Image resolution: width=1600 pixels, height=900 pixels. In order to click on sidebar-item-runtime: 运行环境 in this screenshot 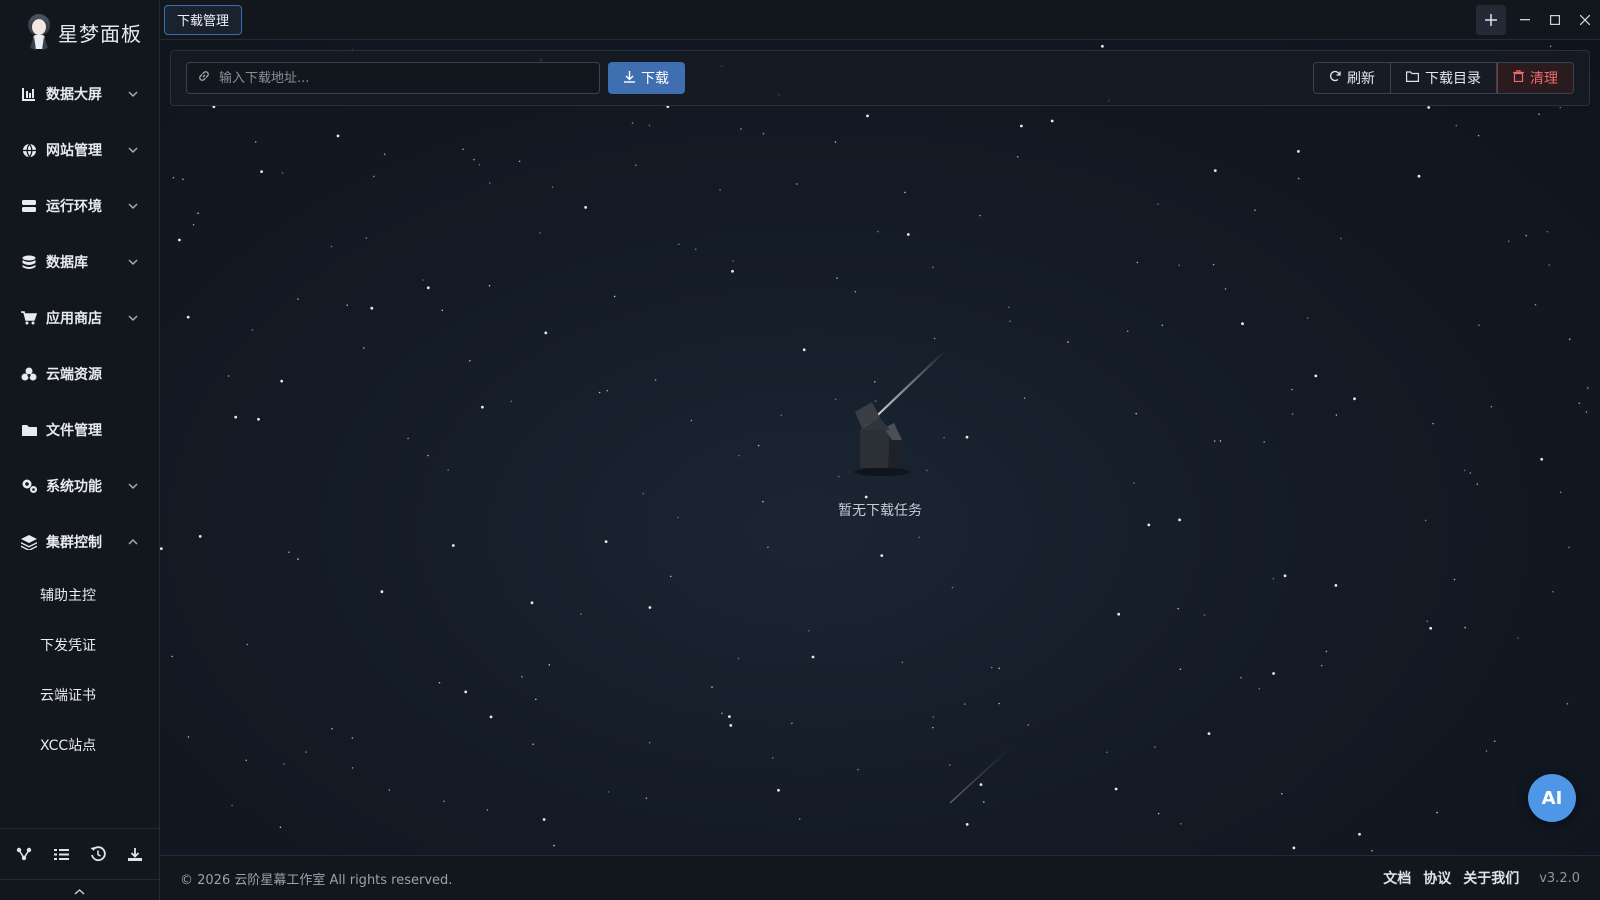, I will do `click(79, 206)`.